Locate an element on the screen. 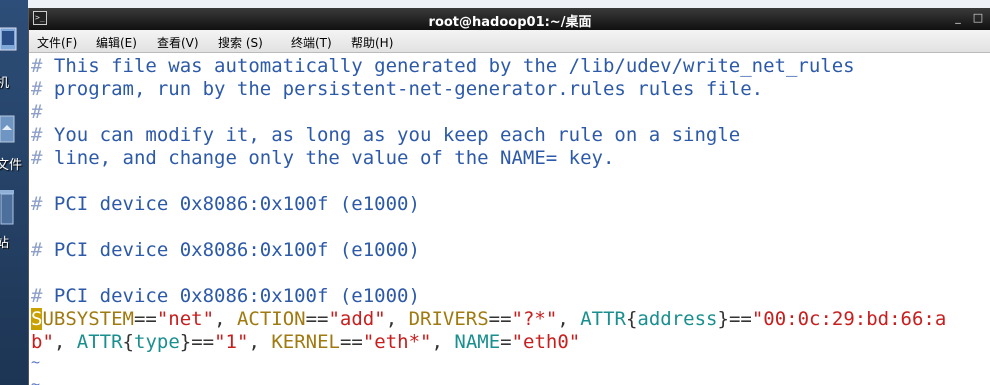 This screenshot has width=990, height=385. minimize-button: _ is located at coordinates (958, 18).